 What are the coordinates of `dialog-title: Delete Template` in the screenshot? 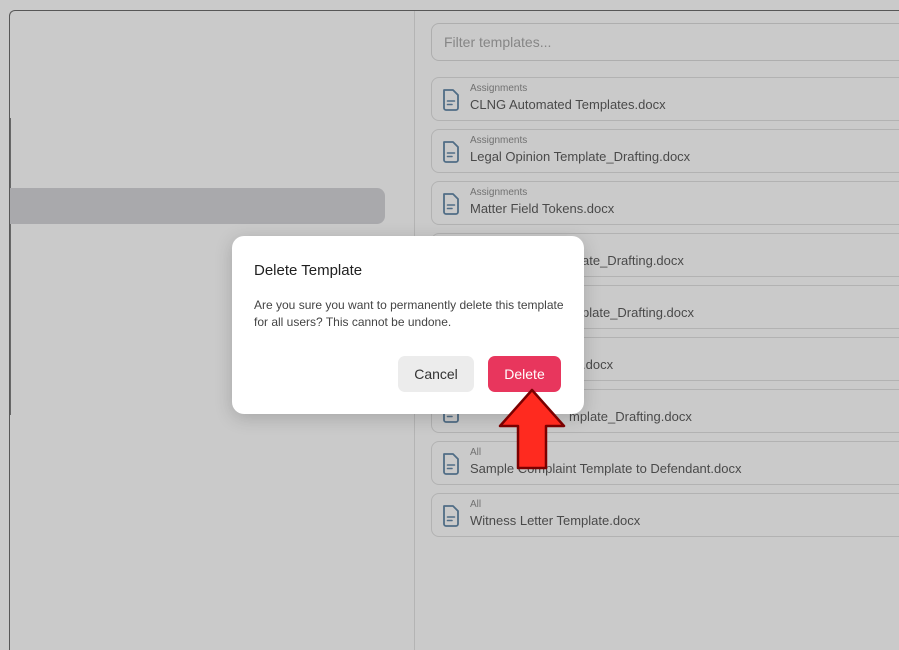 It's located at (308, 270).